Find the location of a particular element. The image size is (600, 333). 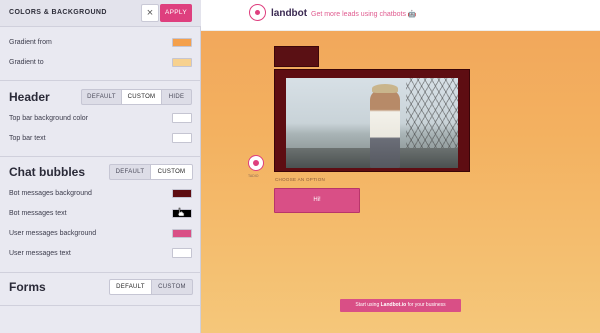

forms-mode-toggle: DEFAULT CUSTOM is located at coordinates (151, 287).